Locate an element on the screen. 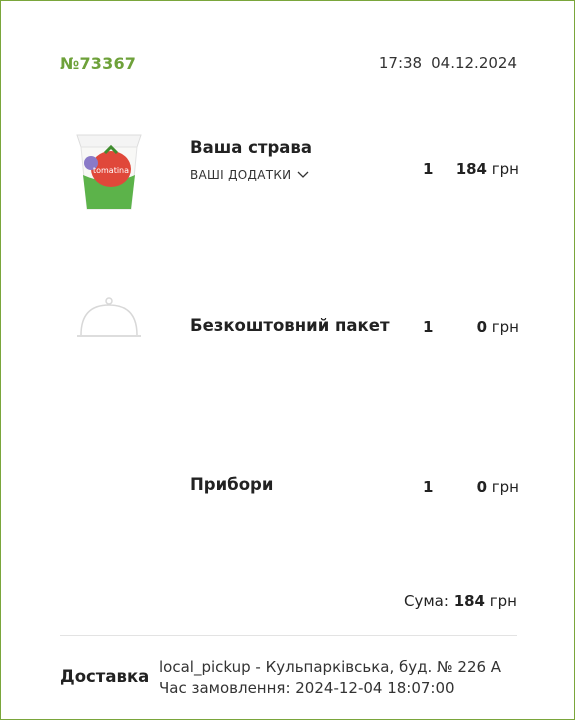 Image resolution: width=577 pixels, height=720 pixels. divider is located at coordinates (288, 635).